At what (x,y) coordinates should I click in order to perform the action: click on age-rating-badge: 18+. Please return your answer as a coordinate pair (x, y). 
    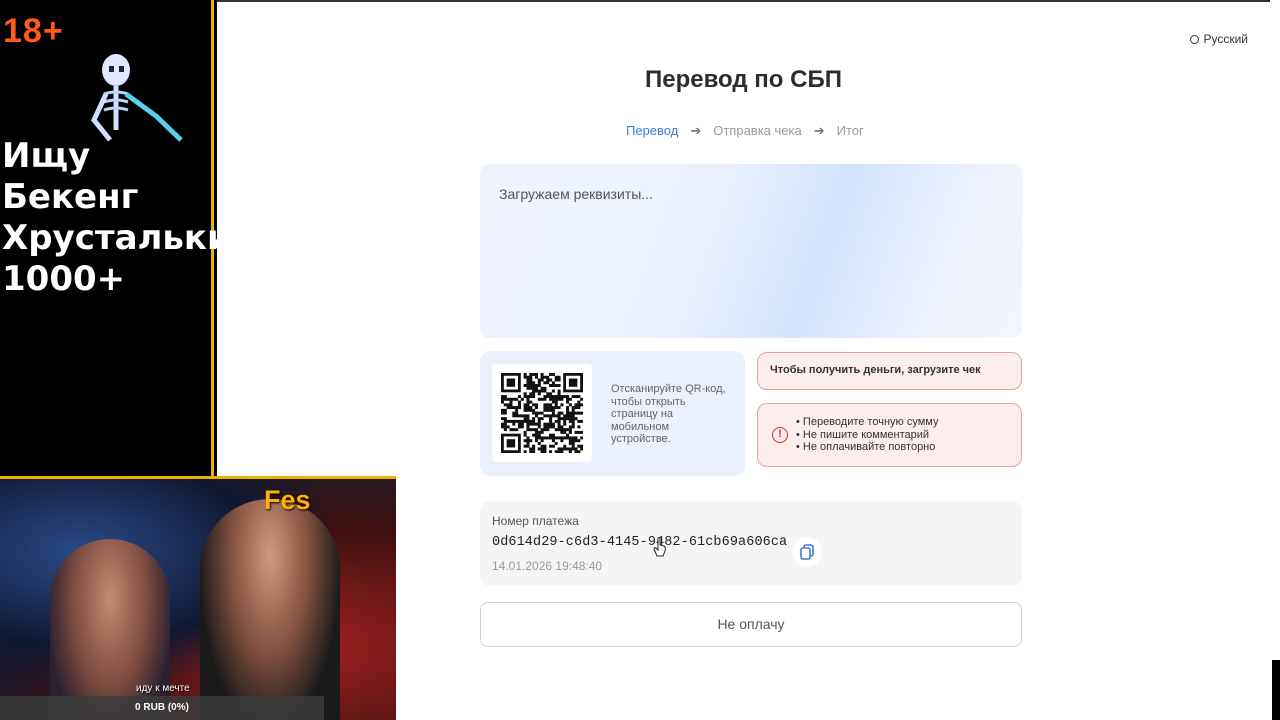
    Looking at the image, I should click on (33, 31).